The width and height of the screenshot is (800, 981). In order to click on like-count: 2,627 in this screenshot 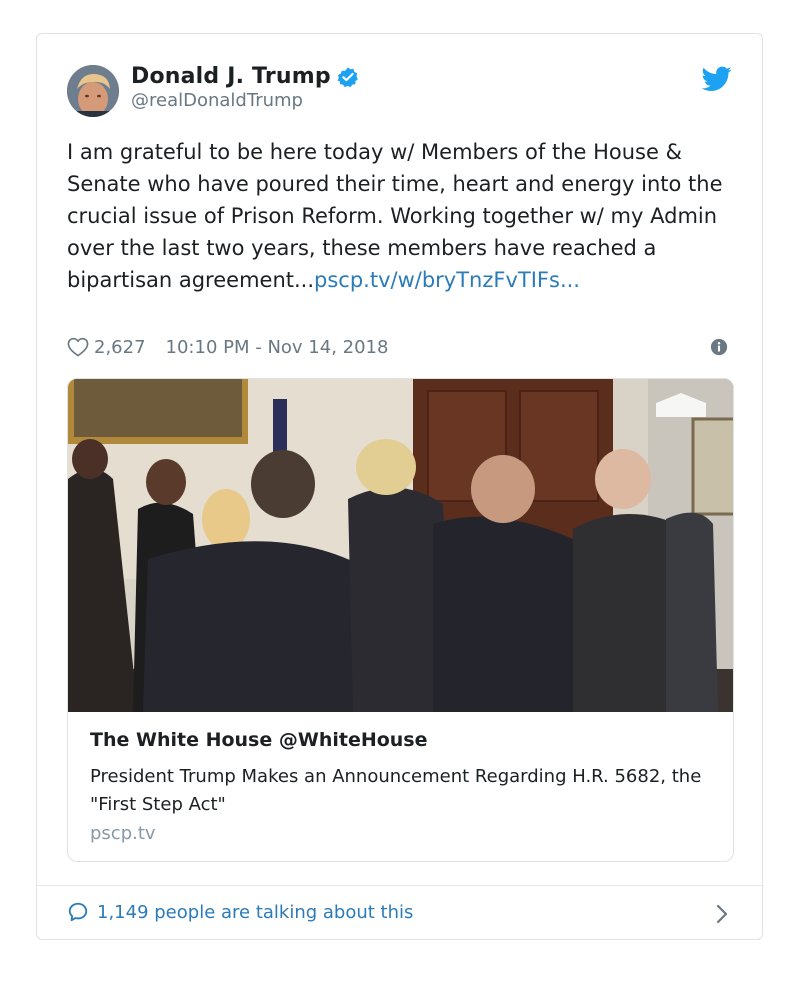, I will do `click(120, 347)`.